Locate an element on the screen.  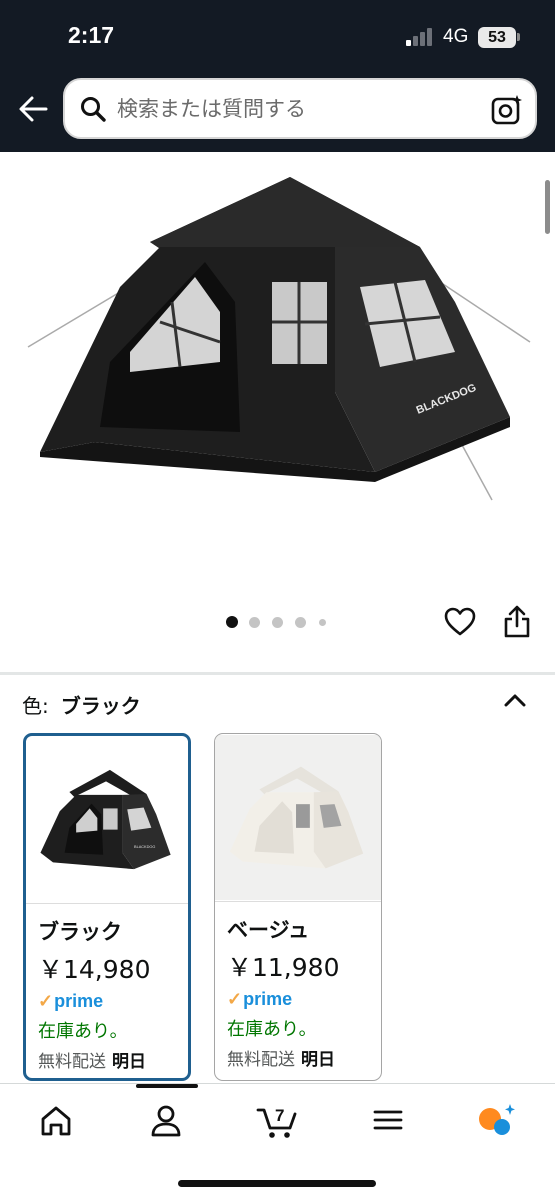
share-icon is located at coordinates (517, 622).